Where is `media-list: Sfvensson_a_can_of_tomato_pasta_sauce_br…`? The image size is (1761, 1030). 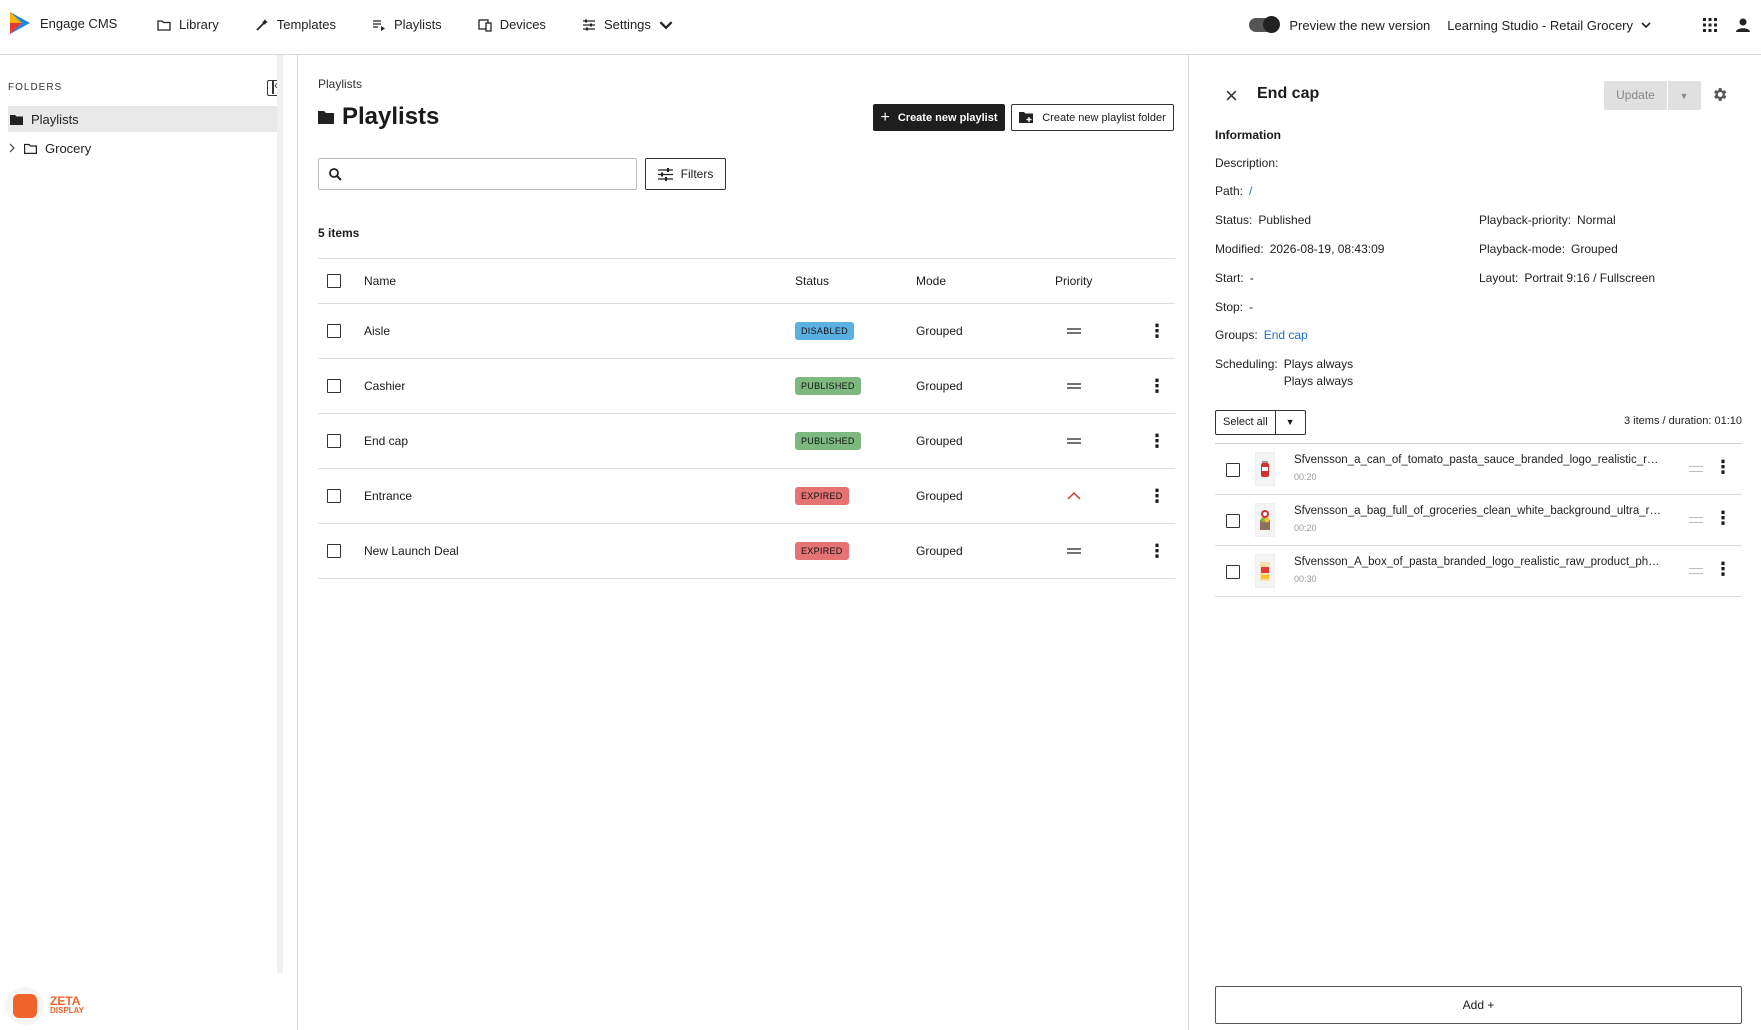 media-list: Sfvensson_a_can_of_tomato_pasta_sauce_br… is located at coordinates (1478, 520).